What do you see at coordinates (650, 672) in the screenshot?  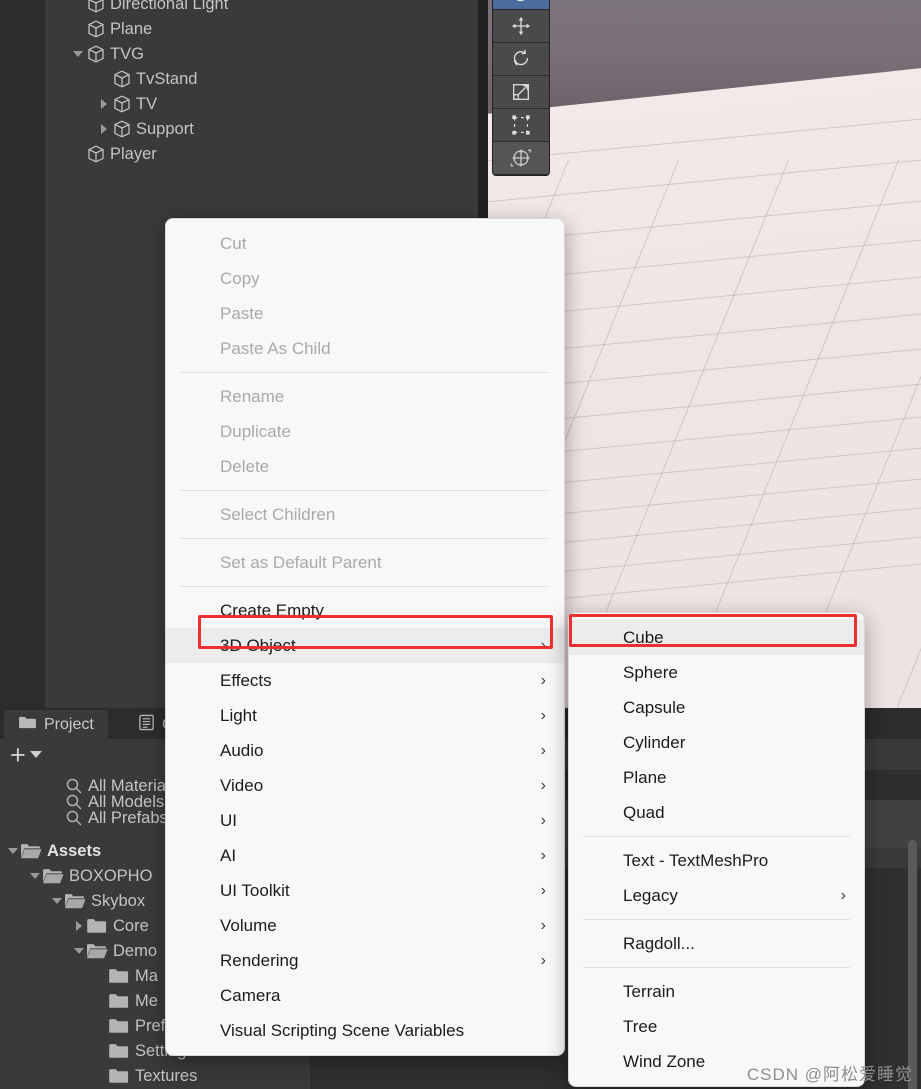 I see `menu-item-label: Sphere` at bounding box center [650, 672].